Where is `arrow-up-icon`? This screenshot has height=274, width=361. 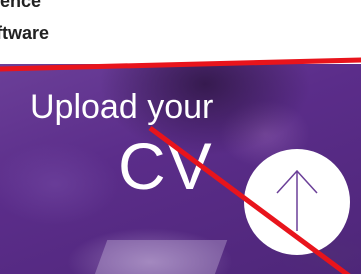 arrow-up-icon is located at coordinates (297, 200).